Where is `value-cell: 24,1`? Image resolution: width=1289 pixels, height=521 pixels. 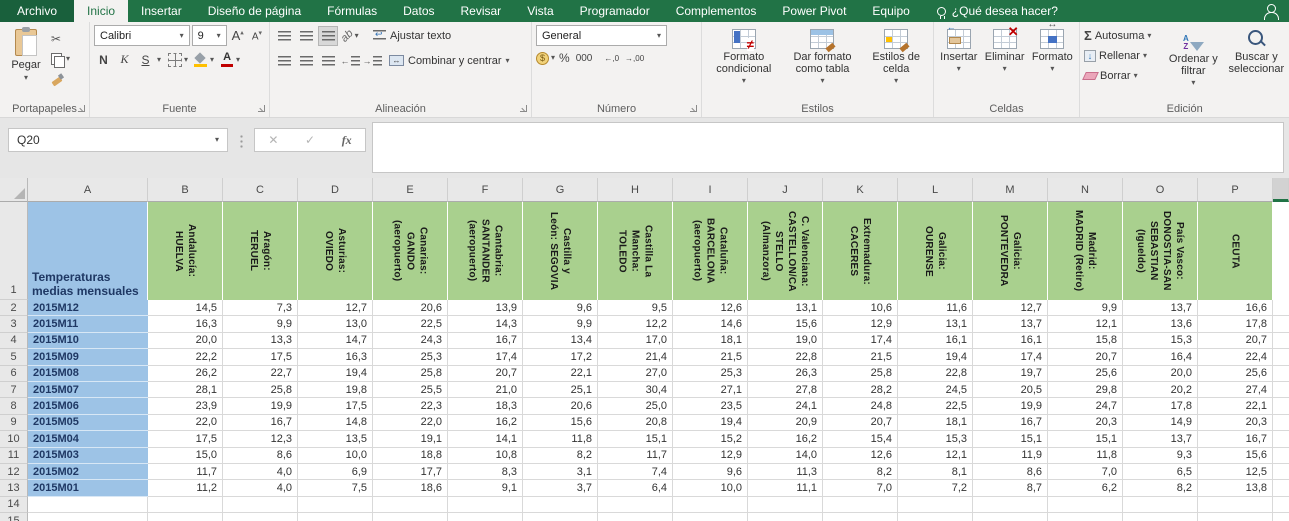 value-cell: 24,1 is located at coordinates (785, 406).